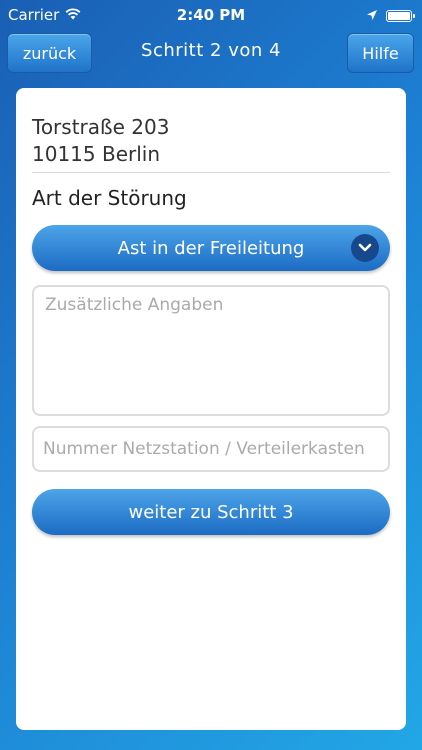 The width and height of the screenshot is (422, 750). I want to click on station-number-input: Nummer Netzstation / Verteilerkasten, so click(211, 449).